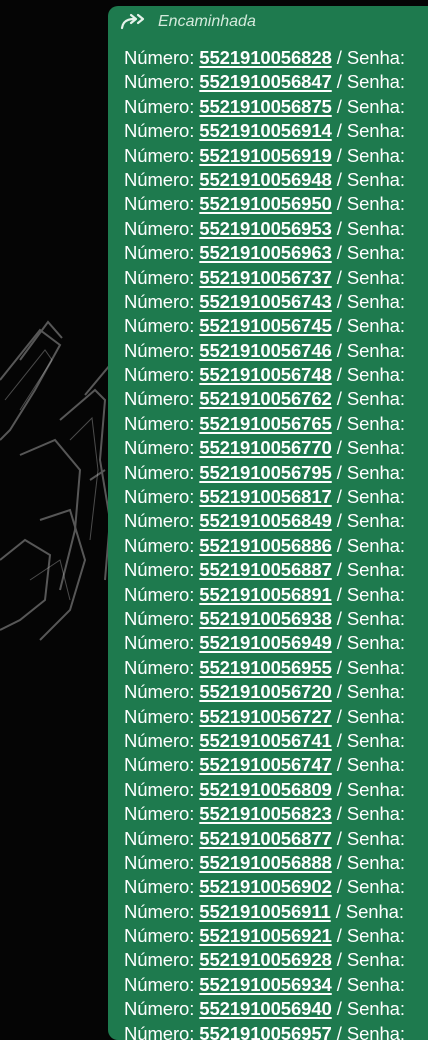  I want to click on message-line: Número: 5521910056747 / Senha:, so click(264, 765).